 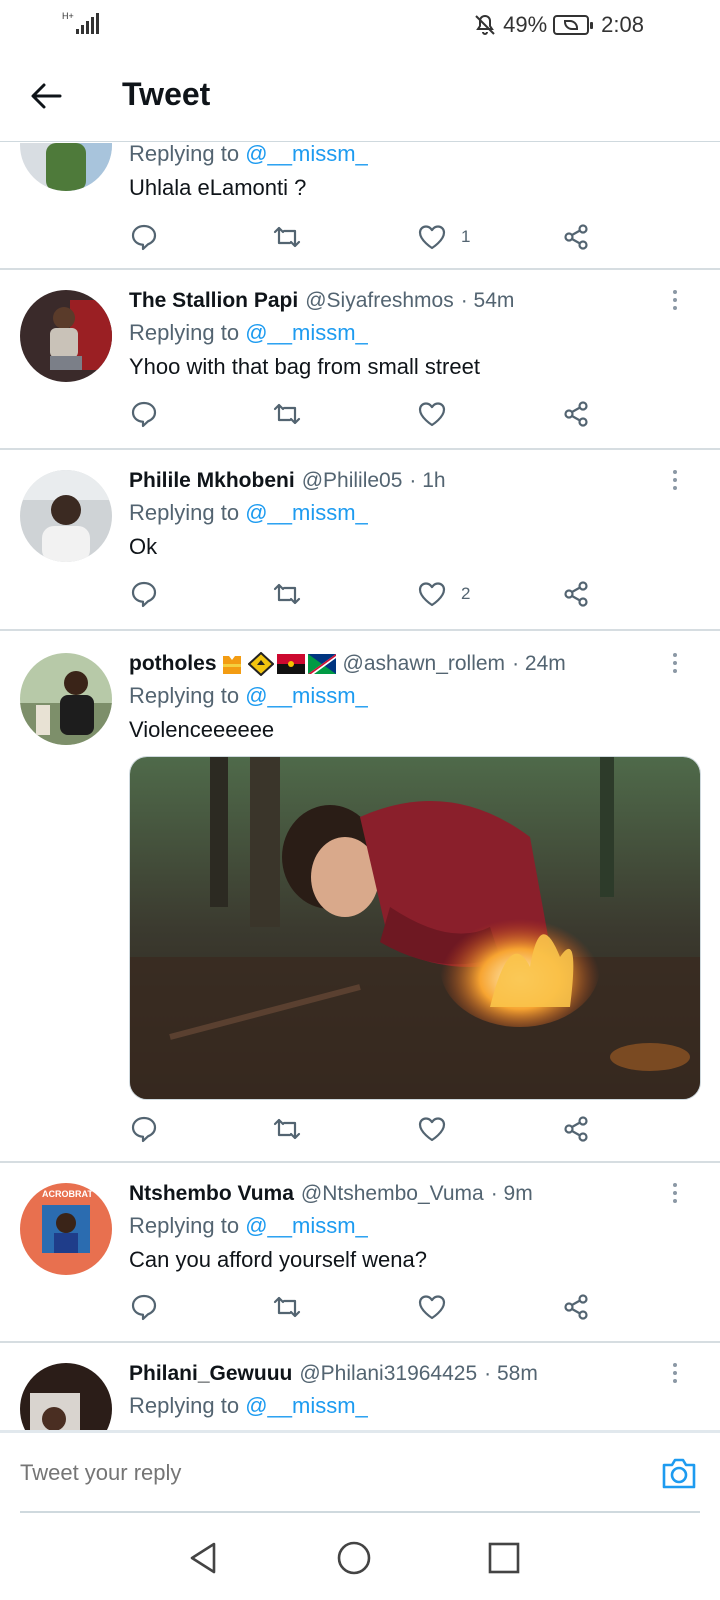 I want to click on timestamp: · 1h, so click(x=427, y=480).